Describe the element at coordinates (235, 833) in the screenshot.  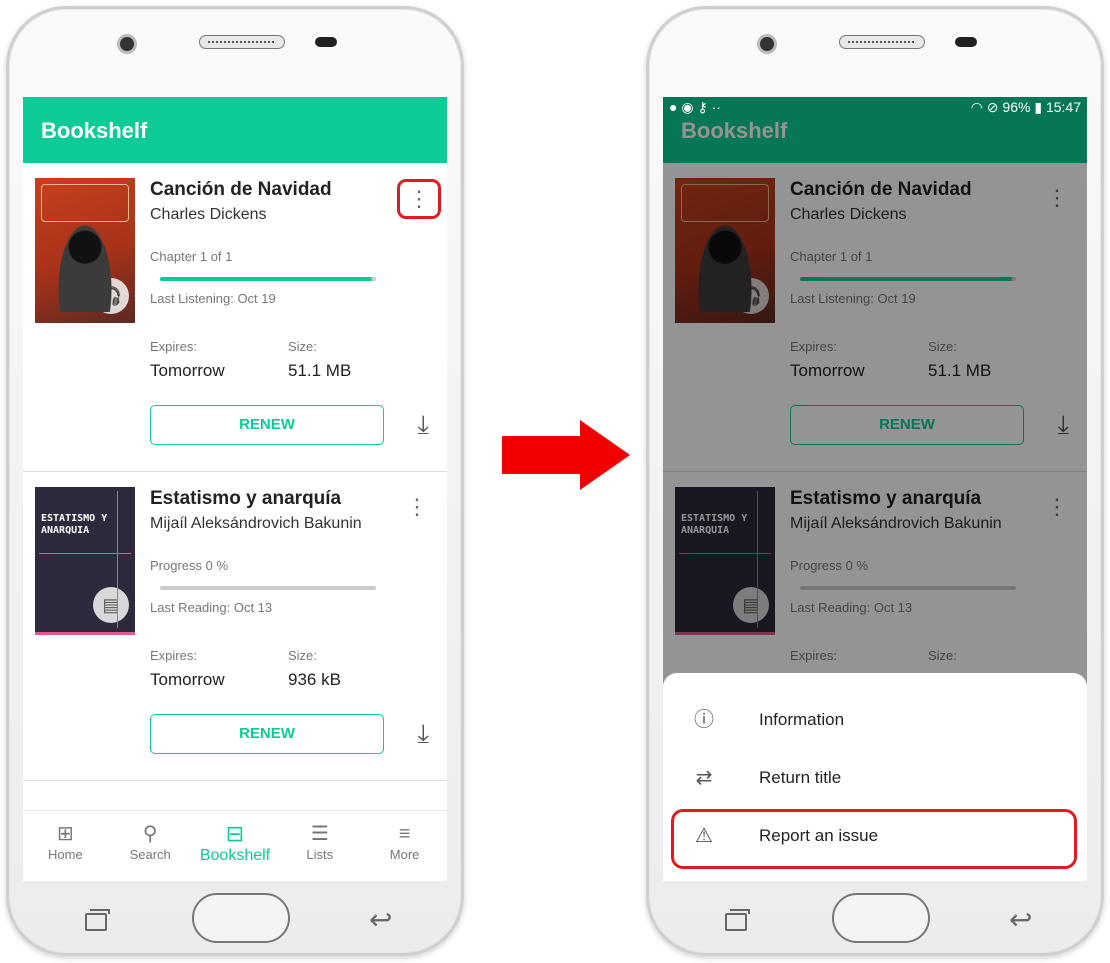
I see `bookshelf-icon: ⊟` at that location.